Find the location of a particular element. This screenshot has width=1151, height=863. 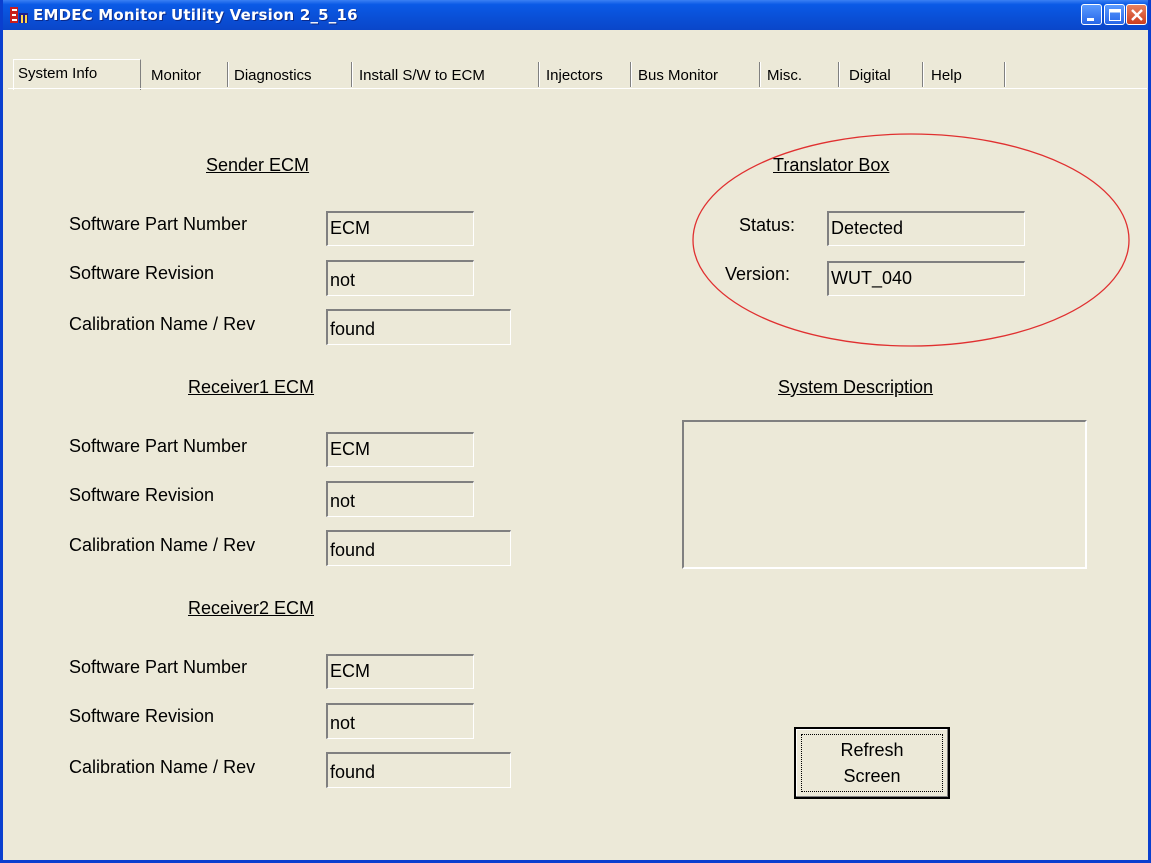

translator-version-field: WUT_040 is located at coordinates (926, 278).